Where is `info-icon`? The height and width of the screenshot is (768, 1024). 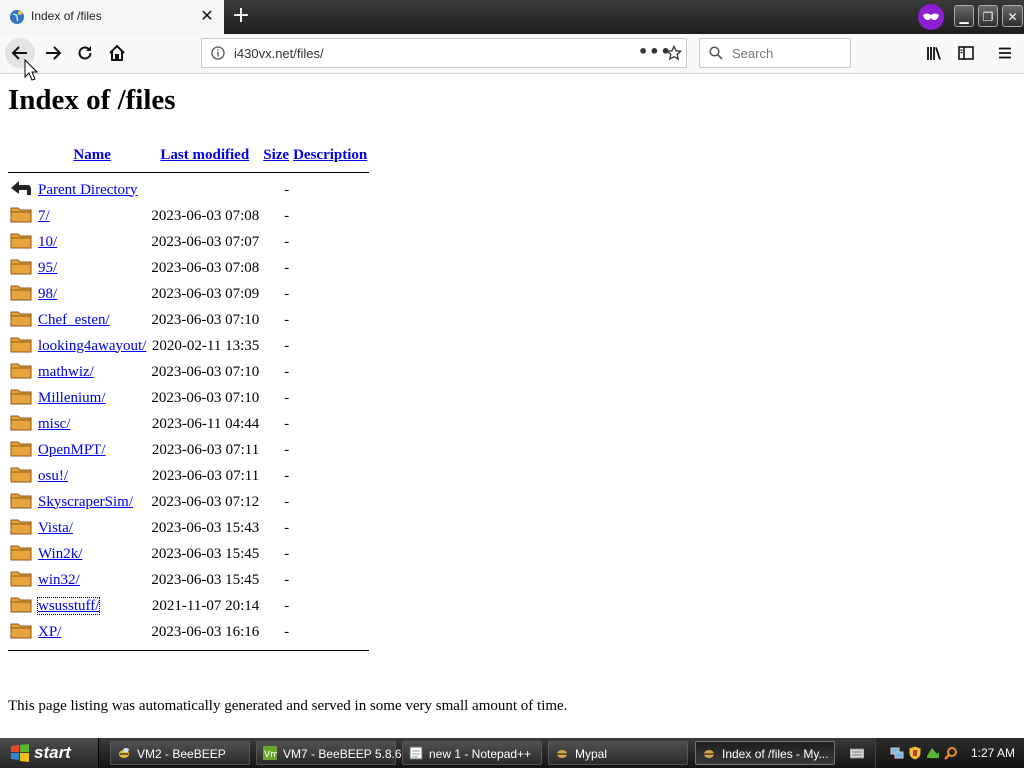 info-icon is located at coordinates (218, 53).